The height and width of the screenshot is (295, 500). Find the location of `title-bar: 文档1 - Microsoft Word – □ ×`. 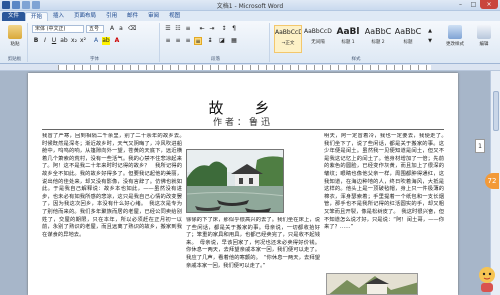

title-bar: 文档1 - Microsoft Word – □ × is located at coordinates (250, 5).